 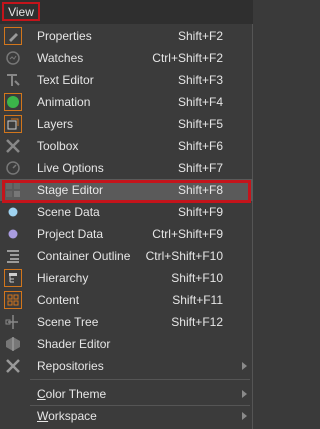 I want to click on stage-editor-icon, so click(x=13, y=190).